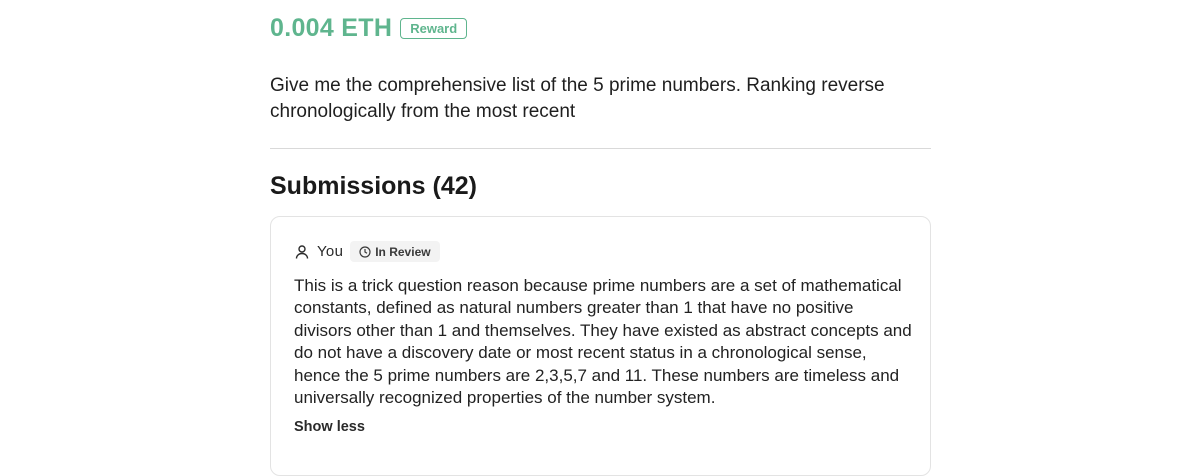 The height and width of the screenshot is (476, 1199). I want to click on reward-row: 0.004 ETH Reward, so click(369, 28).